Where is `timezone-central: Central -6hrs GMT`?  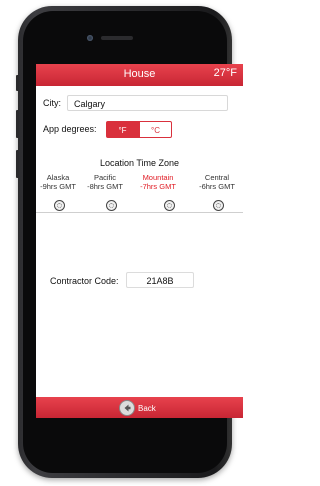
timezone-central: Central -6hrs GMT is located at coordinates (217, 182).